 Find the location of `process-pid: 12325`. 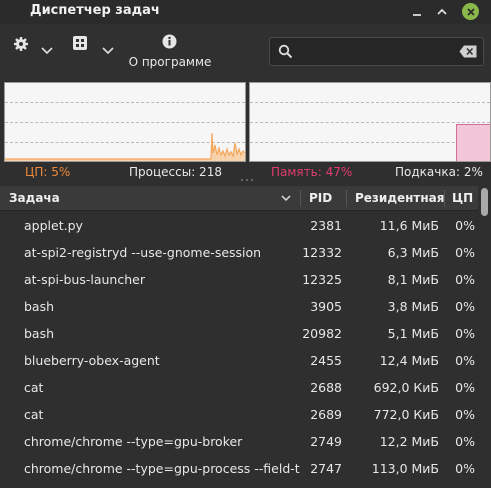

process-pid: 12325 is located at coordinates (322, 279).